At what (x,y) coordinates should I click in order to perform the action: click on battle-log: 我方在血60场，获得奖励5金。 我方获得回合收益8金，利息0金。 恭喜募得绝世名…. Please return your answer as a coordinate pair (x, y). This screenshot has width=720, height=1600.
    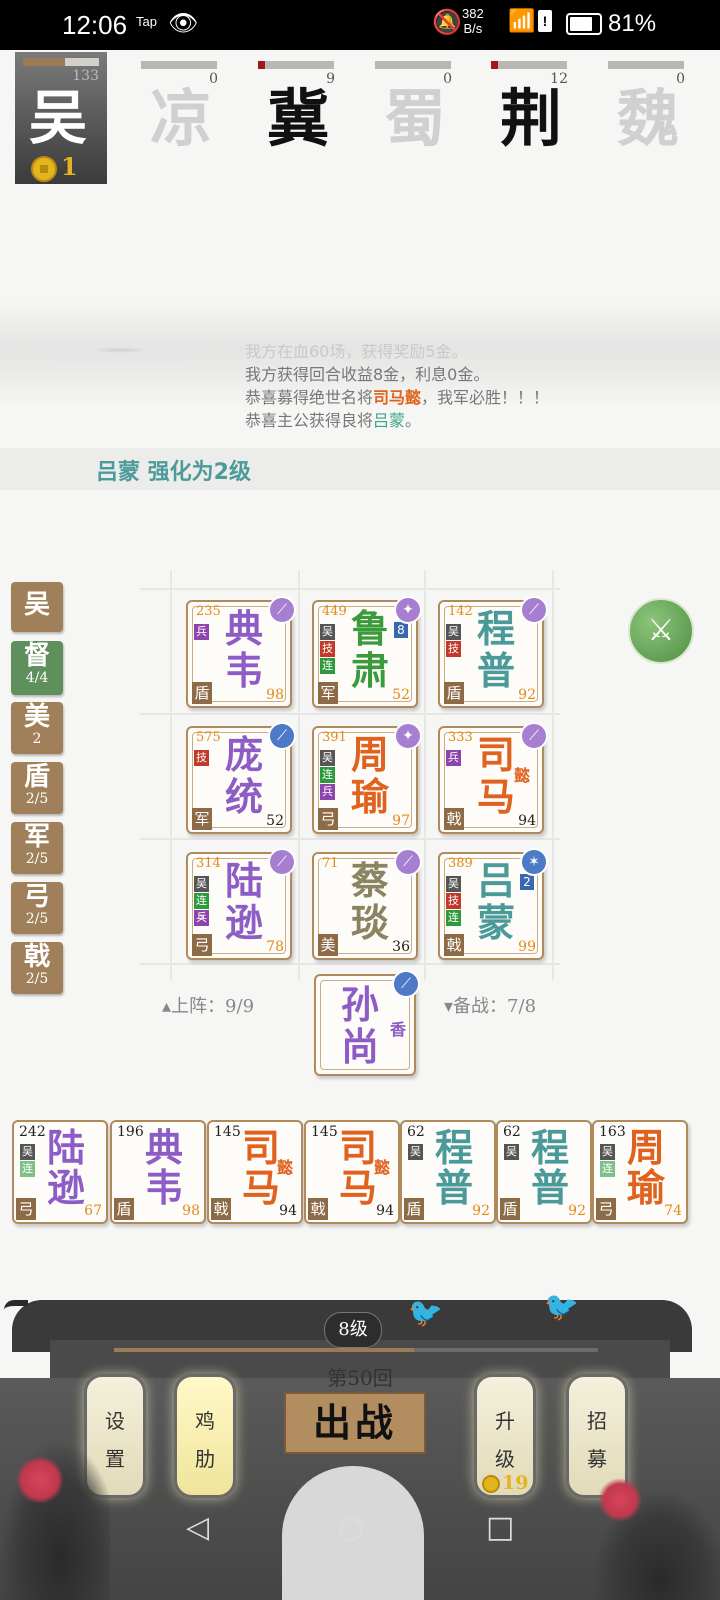
    Looking at the image, I should click on (475, 386).